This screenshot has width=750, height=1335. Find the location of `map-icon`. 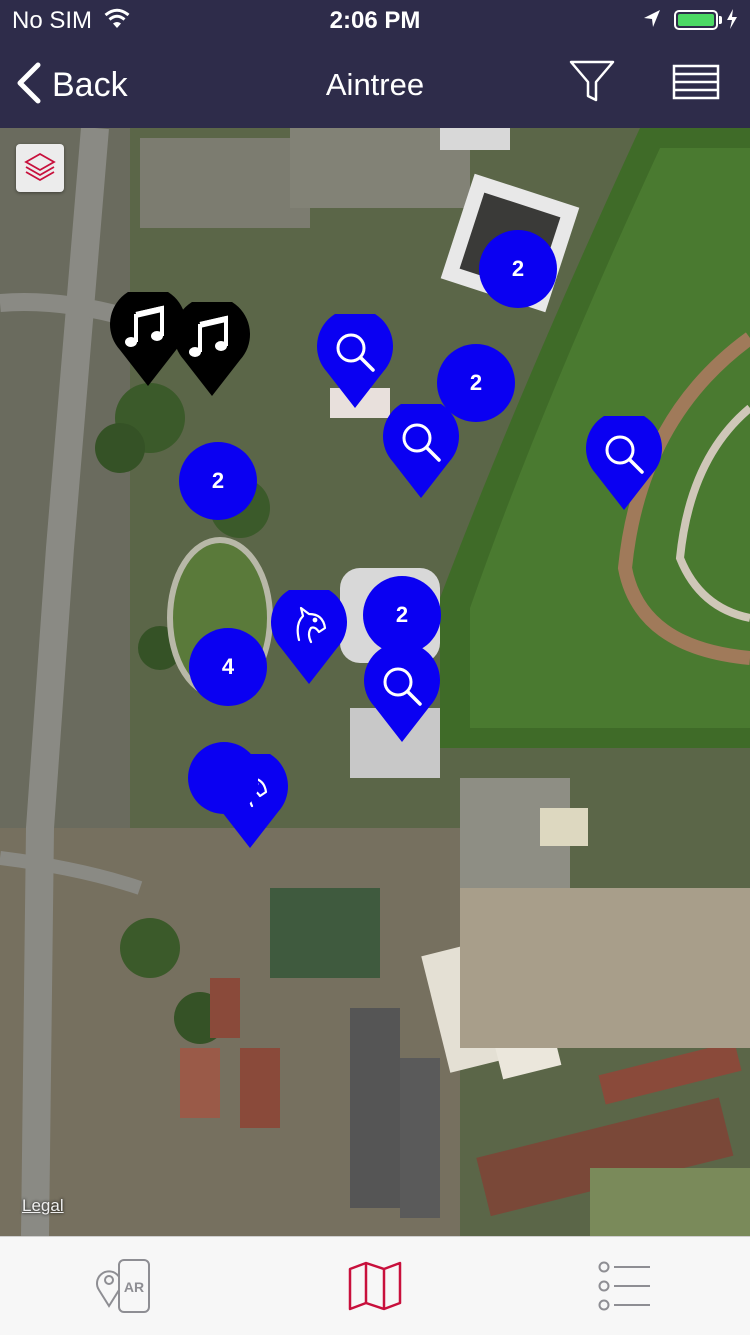

map-icon is located at coordinates (375, 1286).